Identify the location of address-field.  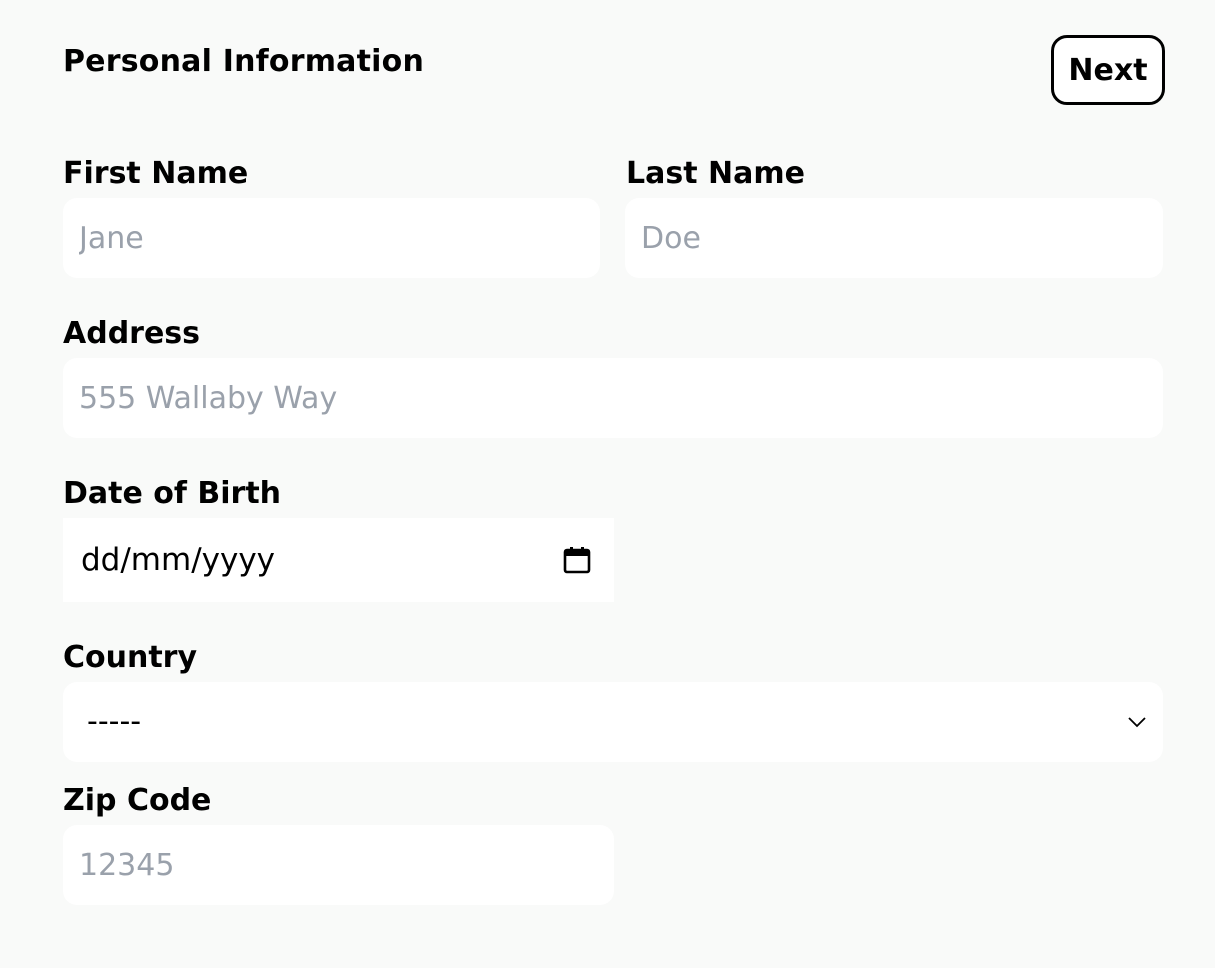
(613, 398).